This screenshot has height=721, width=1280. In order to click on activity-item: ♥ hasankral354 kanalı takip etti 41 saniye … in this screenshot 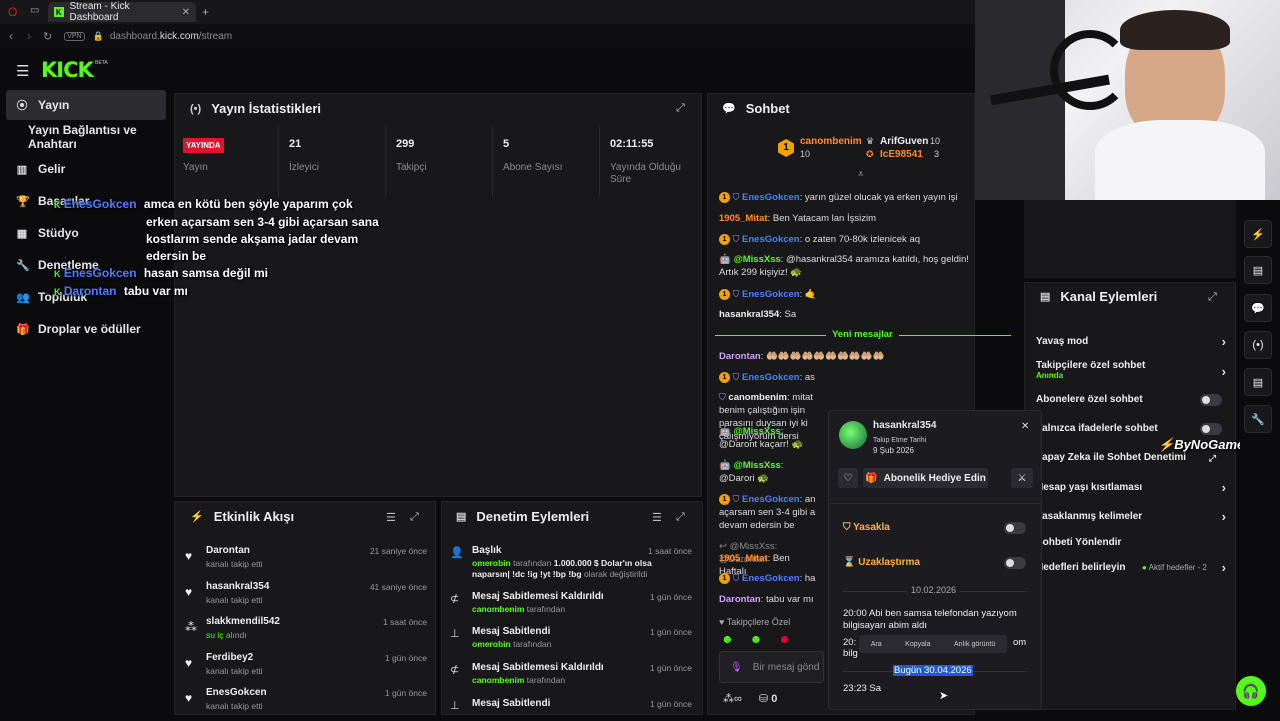, I will do `click(306, 593)`.